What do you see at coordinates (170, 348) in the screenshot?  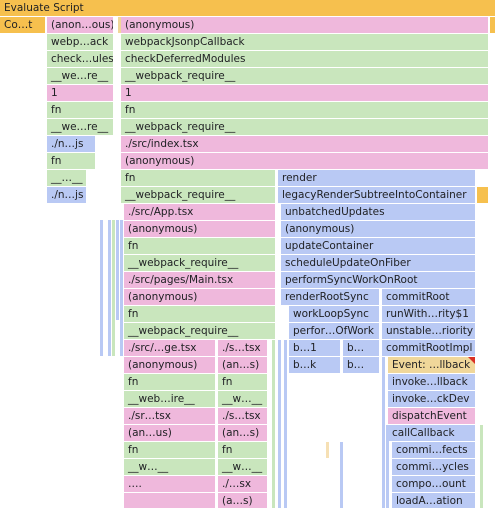 I see `flame-frame: ./src/…ge.tsx` at bounding box center [170, 348].